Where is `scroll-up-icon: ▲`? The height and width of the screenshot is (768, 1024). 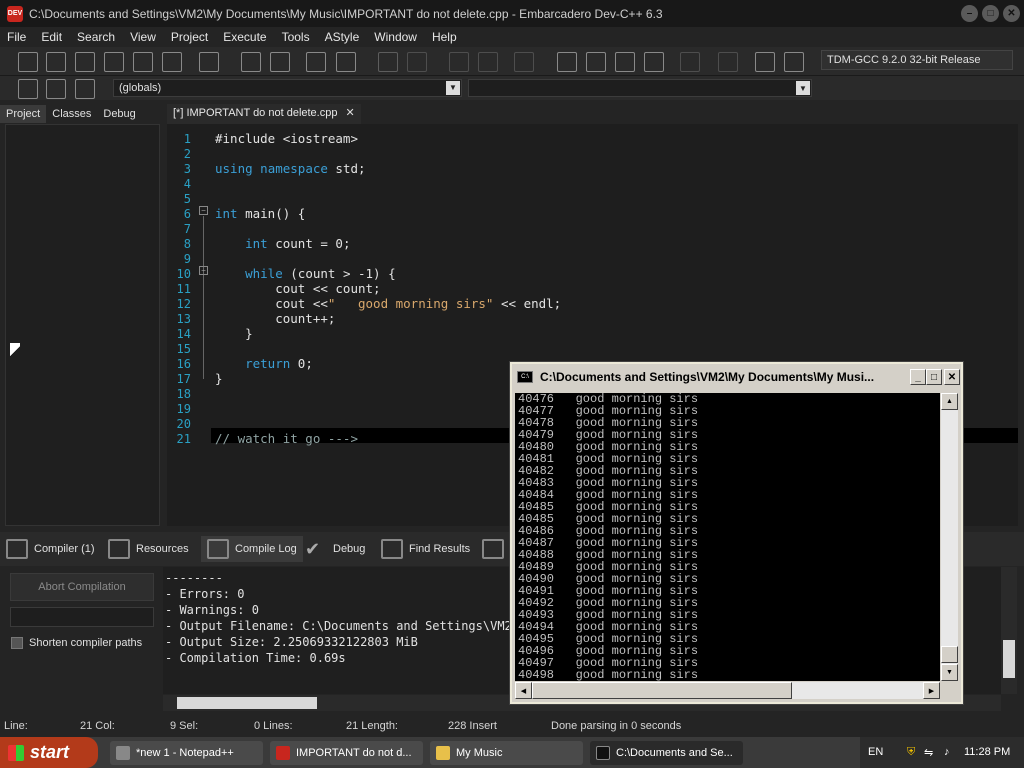
scroll-up-icon: ▲ is located at coordinates (949, 401).